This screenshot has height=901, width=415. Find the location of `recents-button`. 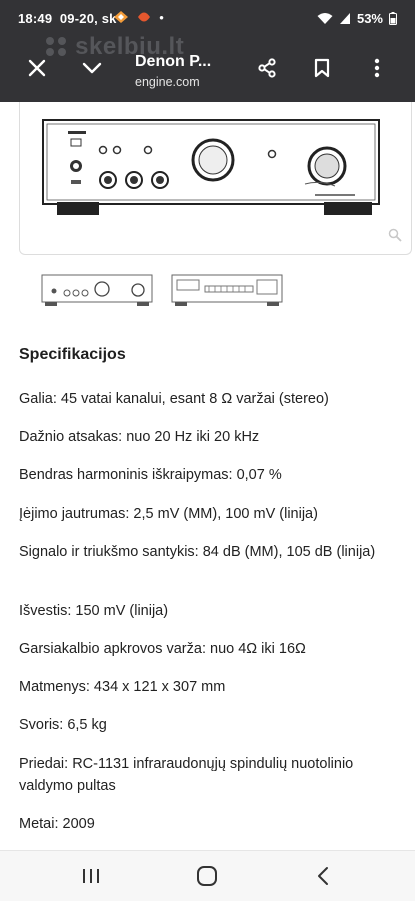

recents-button is located at coordinates (91, 876).